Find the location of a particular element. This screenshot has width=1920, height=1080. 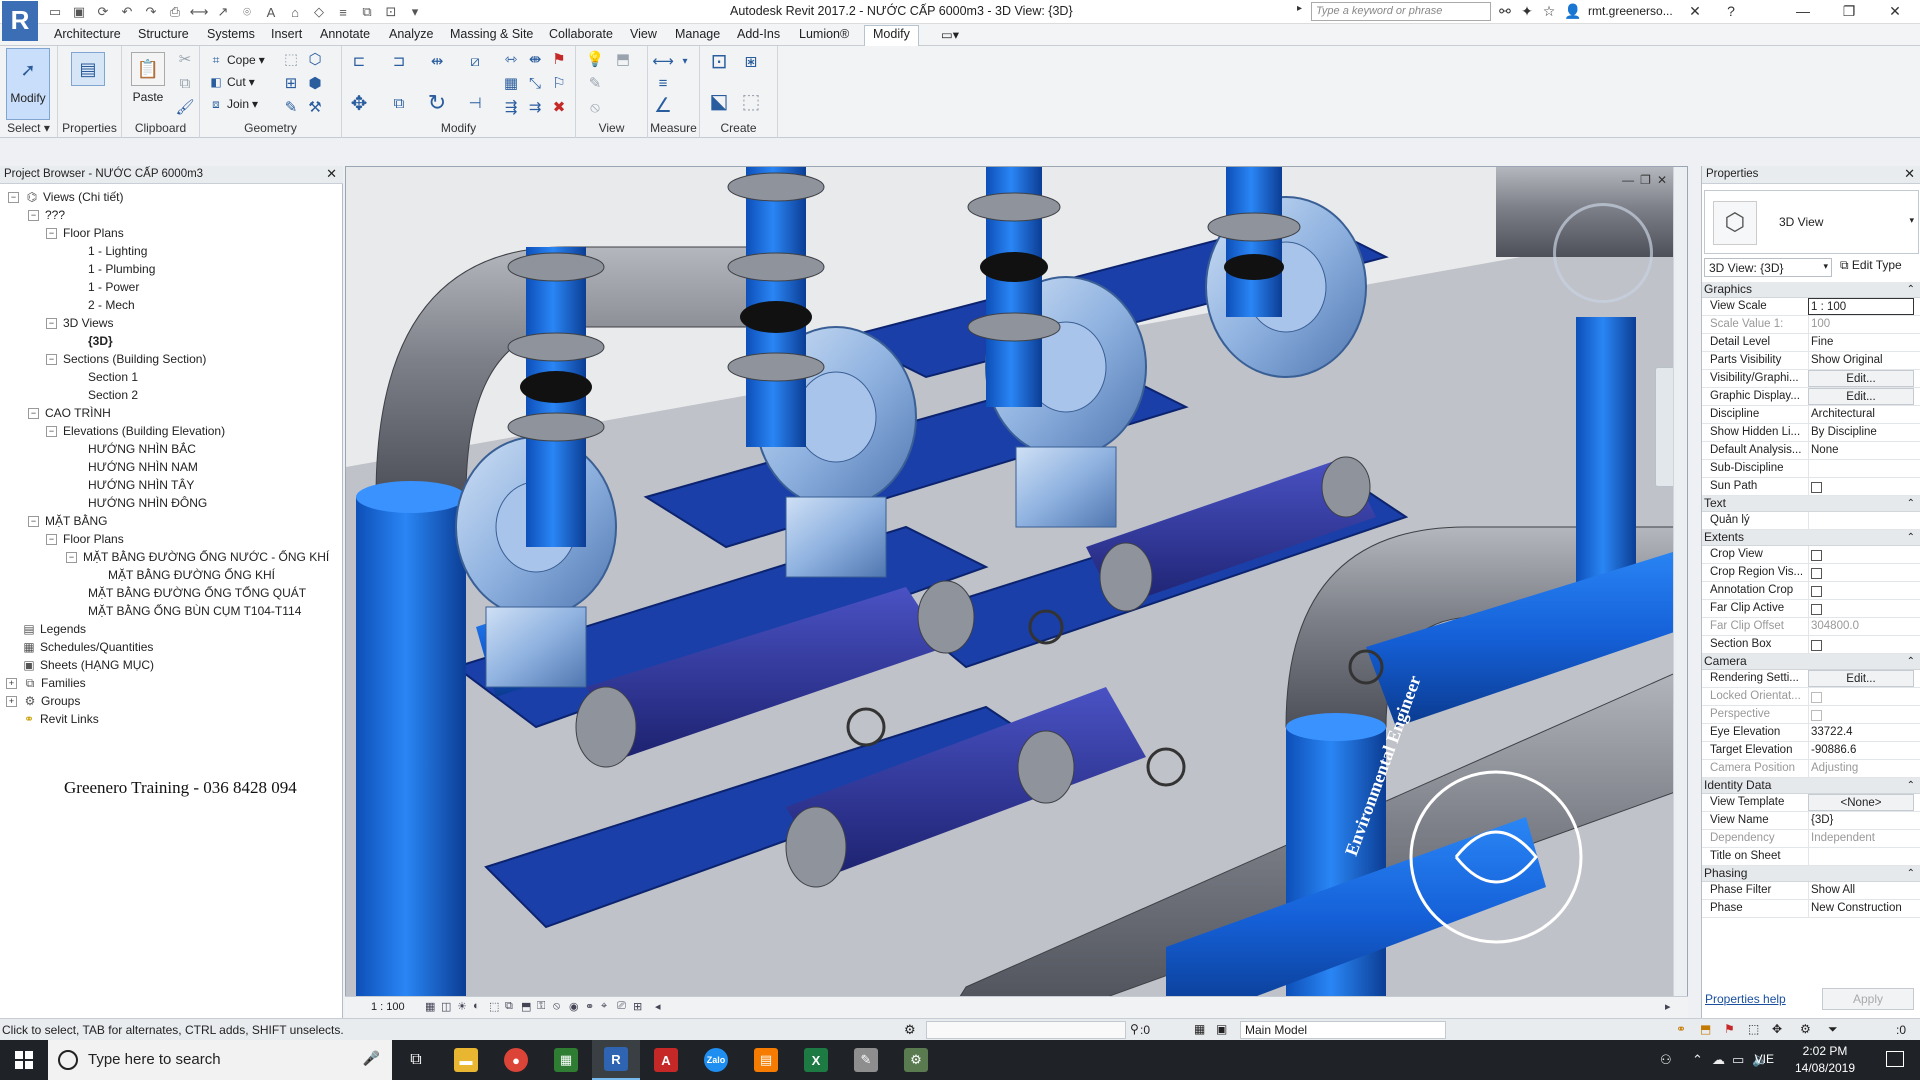

panel-select-label: Select ▾ is located at coordinates (28, 128).